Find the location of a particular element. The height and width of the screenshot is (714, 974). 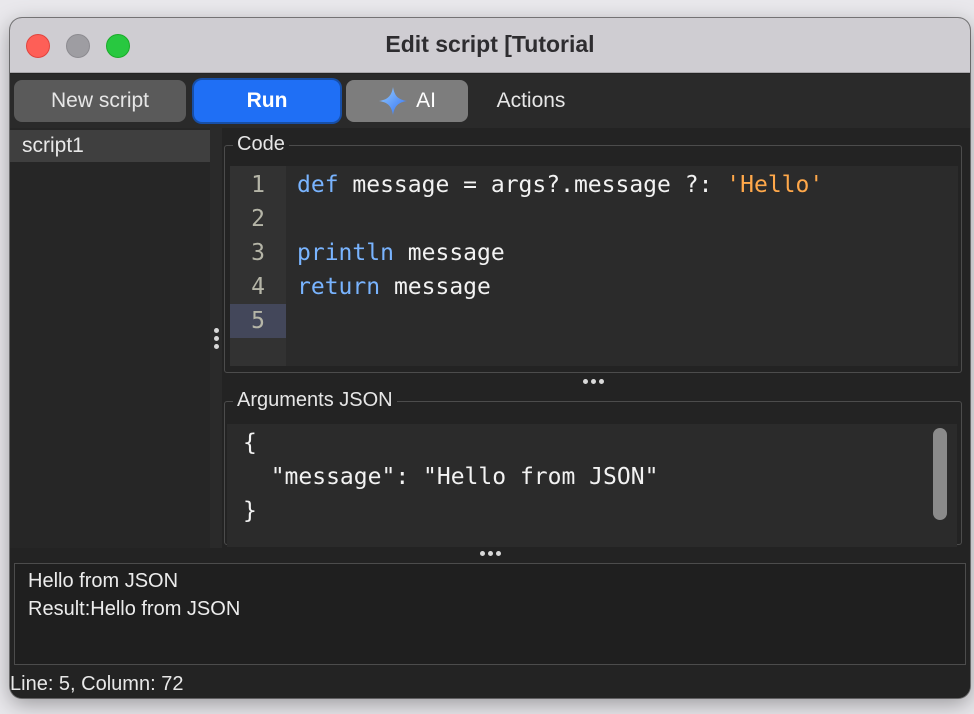

code-panel-label: Code is located at coordinates (261, 144).